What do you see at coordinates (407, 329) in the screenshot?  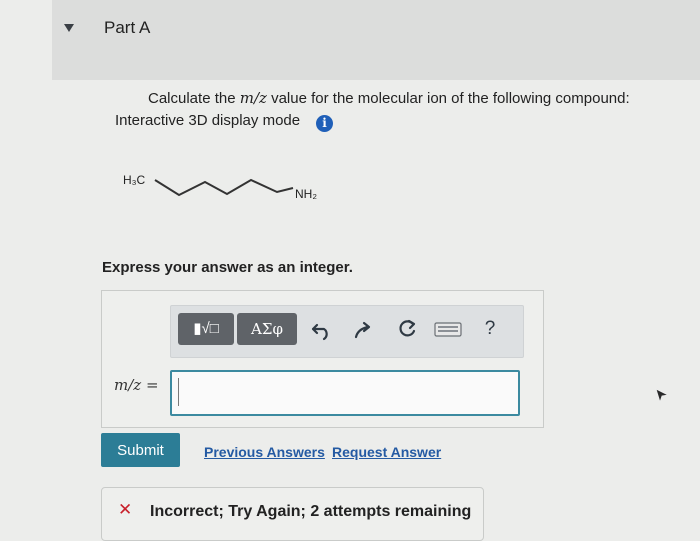 I see `reset-icon` at bounding box center [407, 329].